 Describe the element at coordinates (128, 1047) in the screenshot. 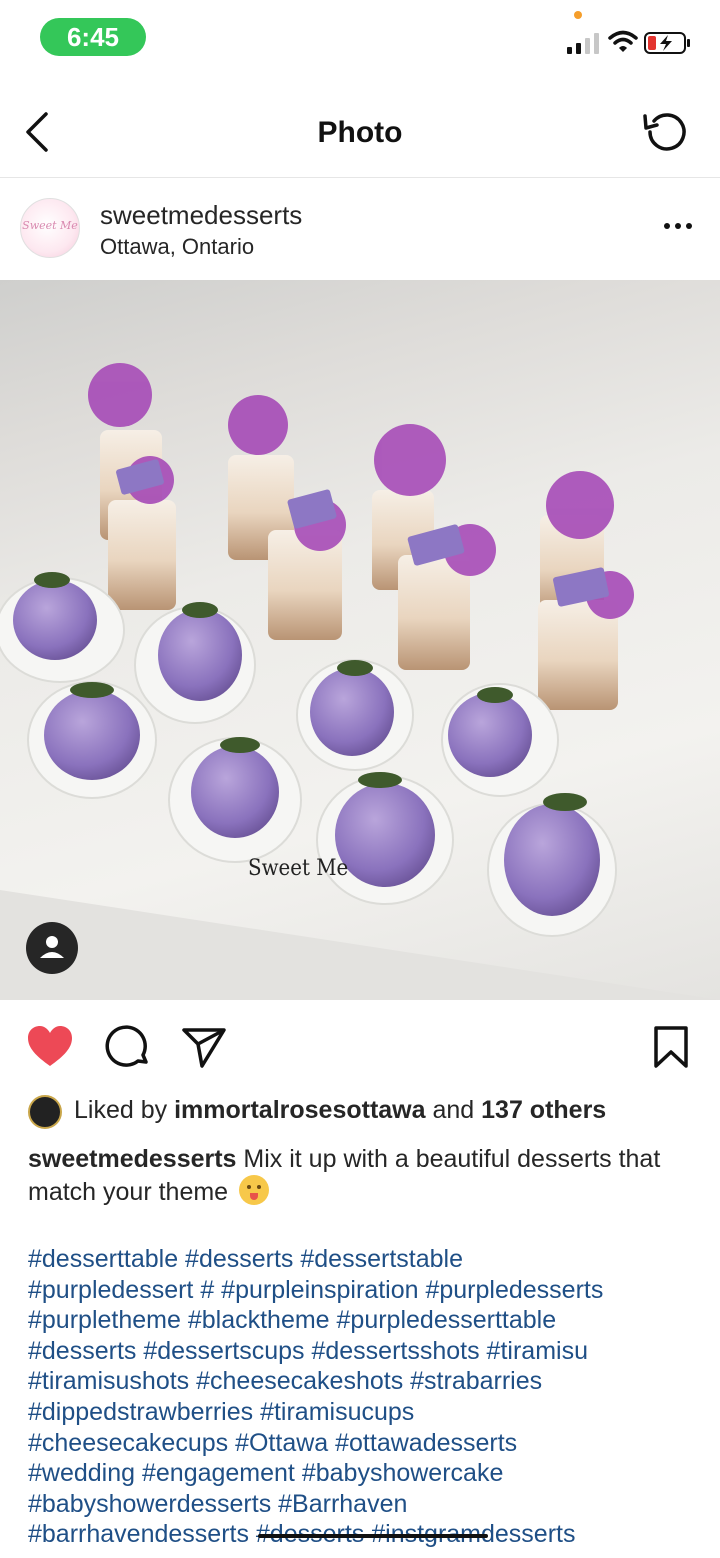

I see `comment-icon` at that location.